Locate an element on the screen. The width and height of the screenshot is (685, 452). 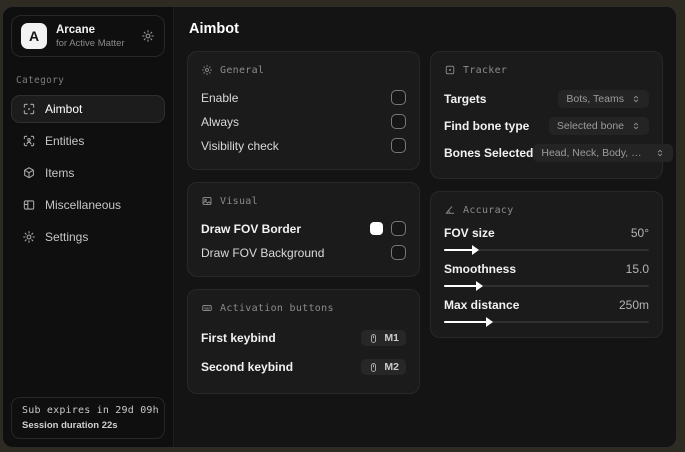
image-icon is located at coordinates (207, 201).